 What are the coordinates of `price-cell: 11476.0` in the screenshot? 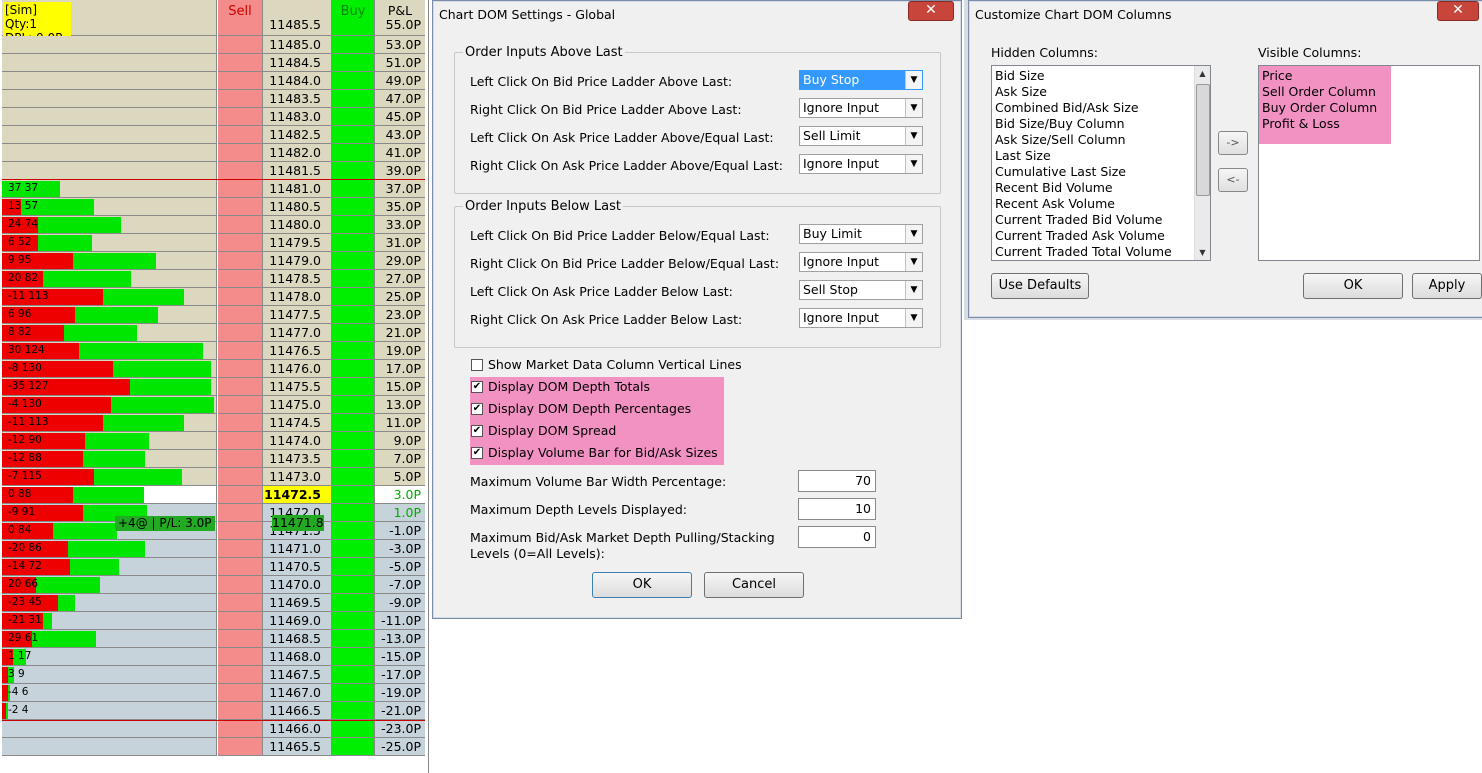 It's located at (297, 369).